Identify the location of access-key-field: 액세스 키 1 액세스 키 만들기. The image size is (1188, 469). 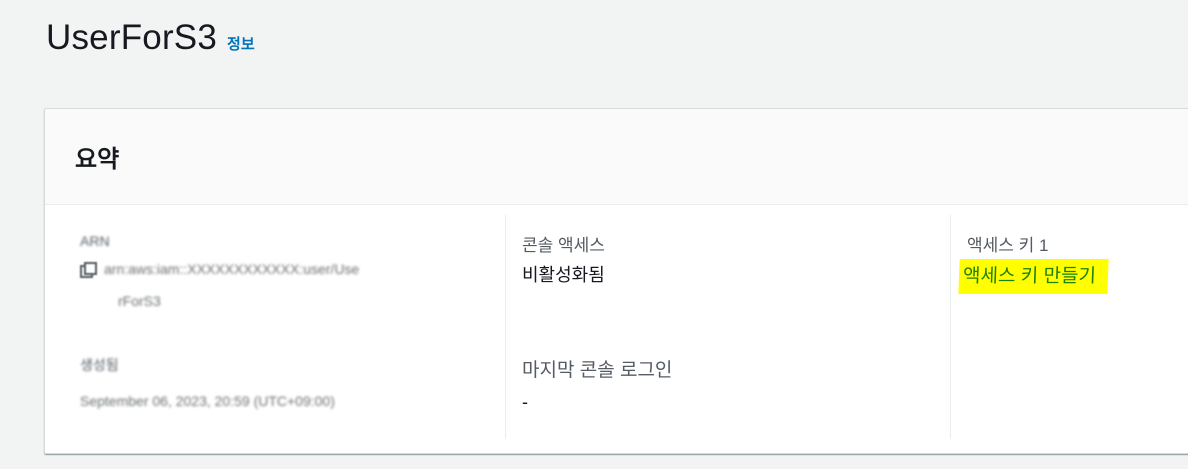
(1033, 264).